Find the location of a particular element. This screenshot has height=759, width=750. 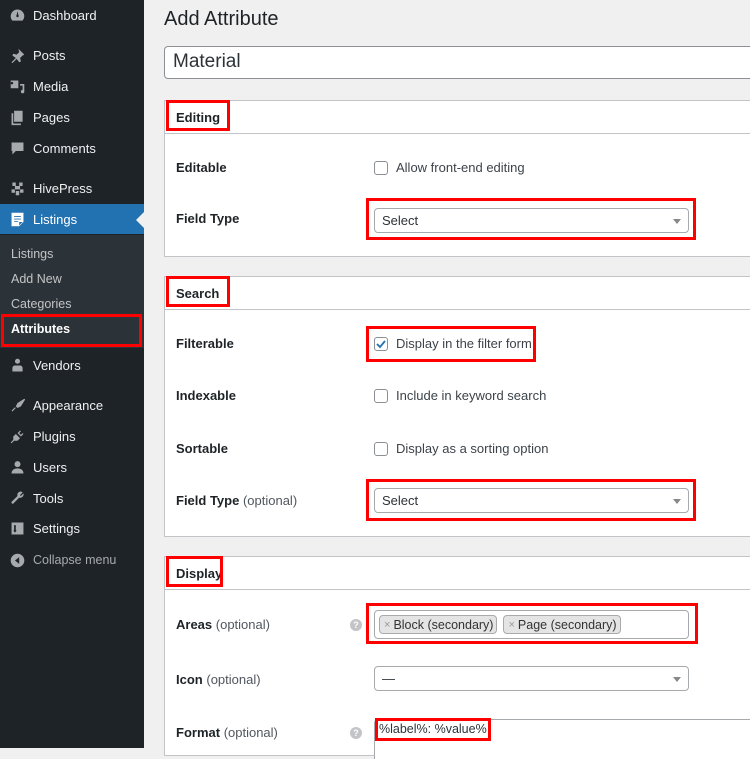

label-text: Field Type is located at coordinates (208, 500).